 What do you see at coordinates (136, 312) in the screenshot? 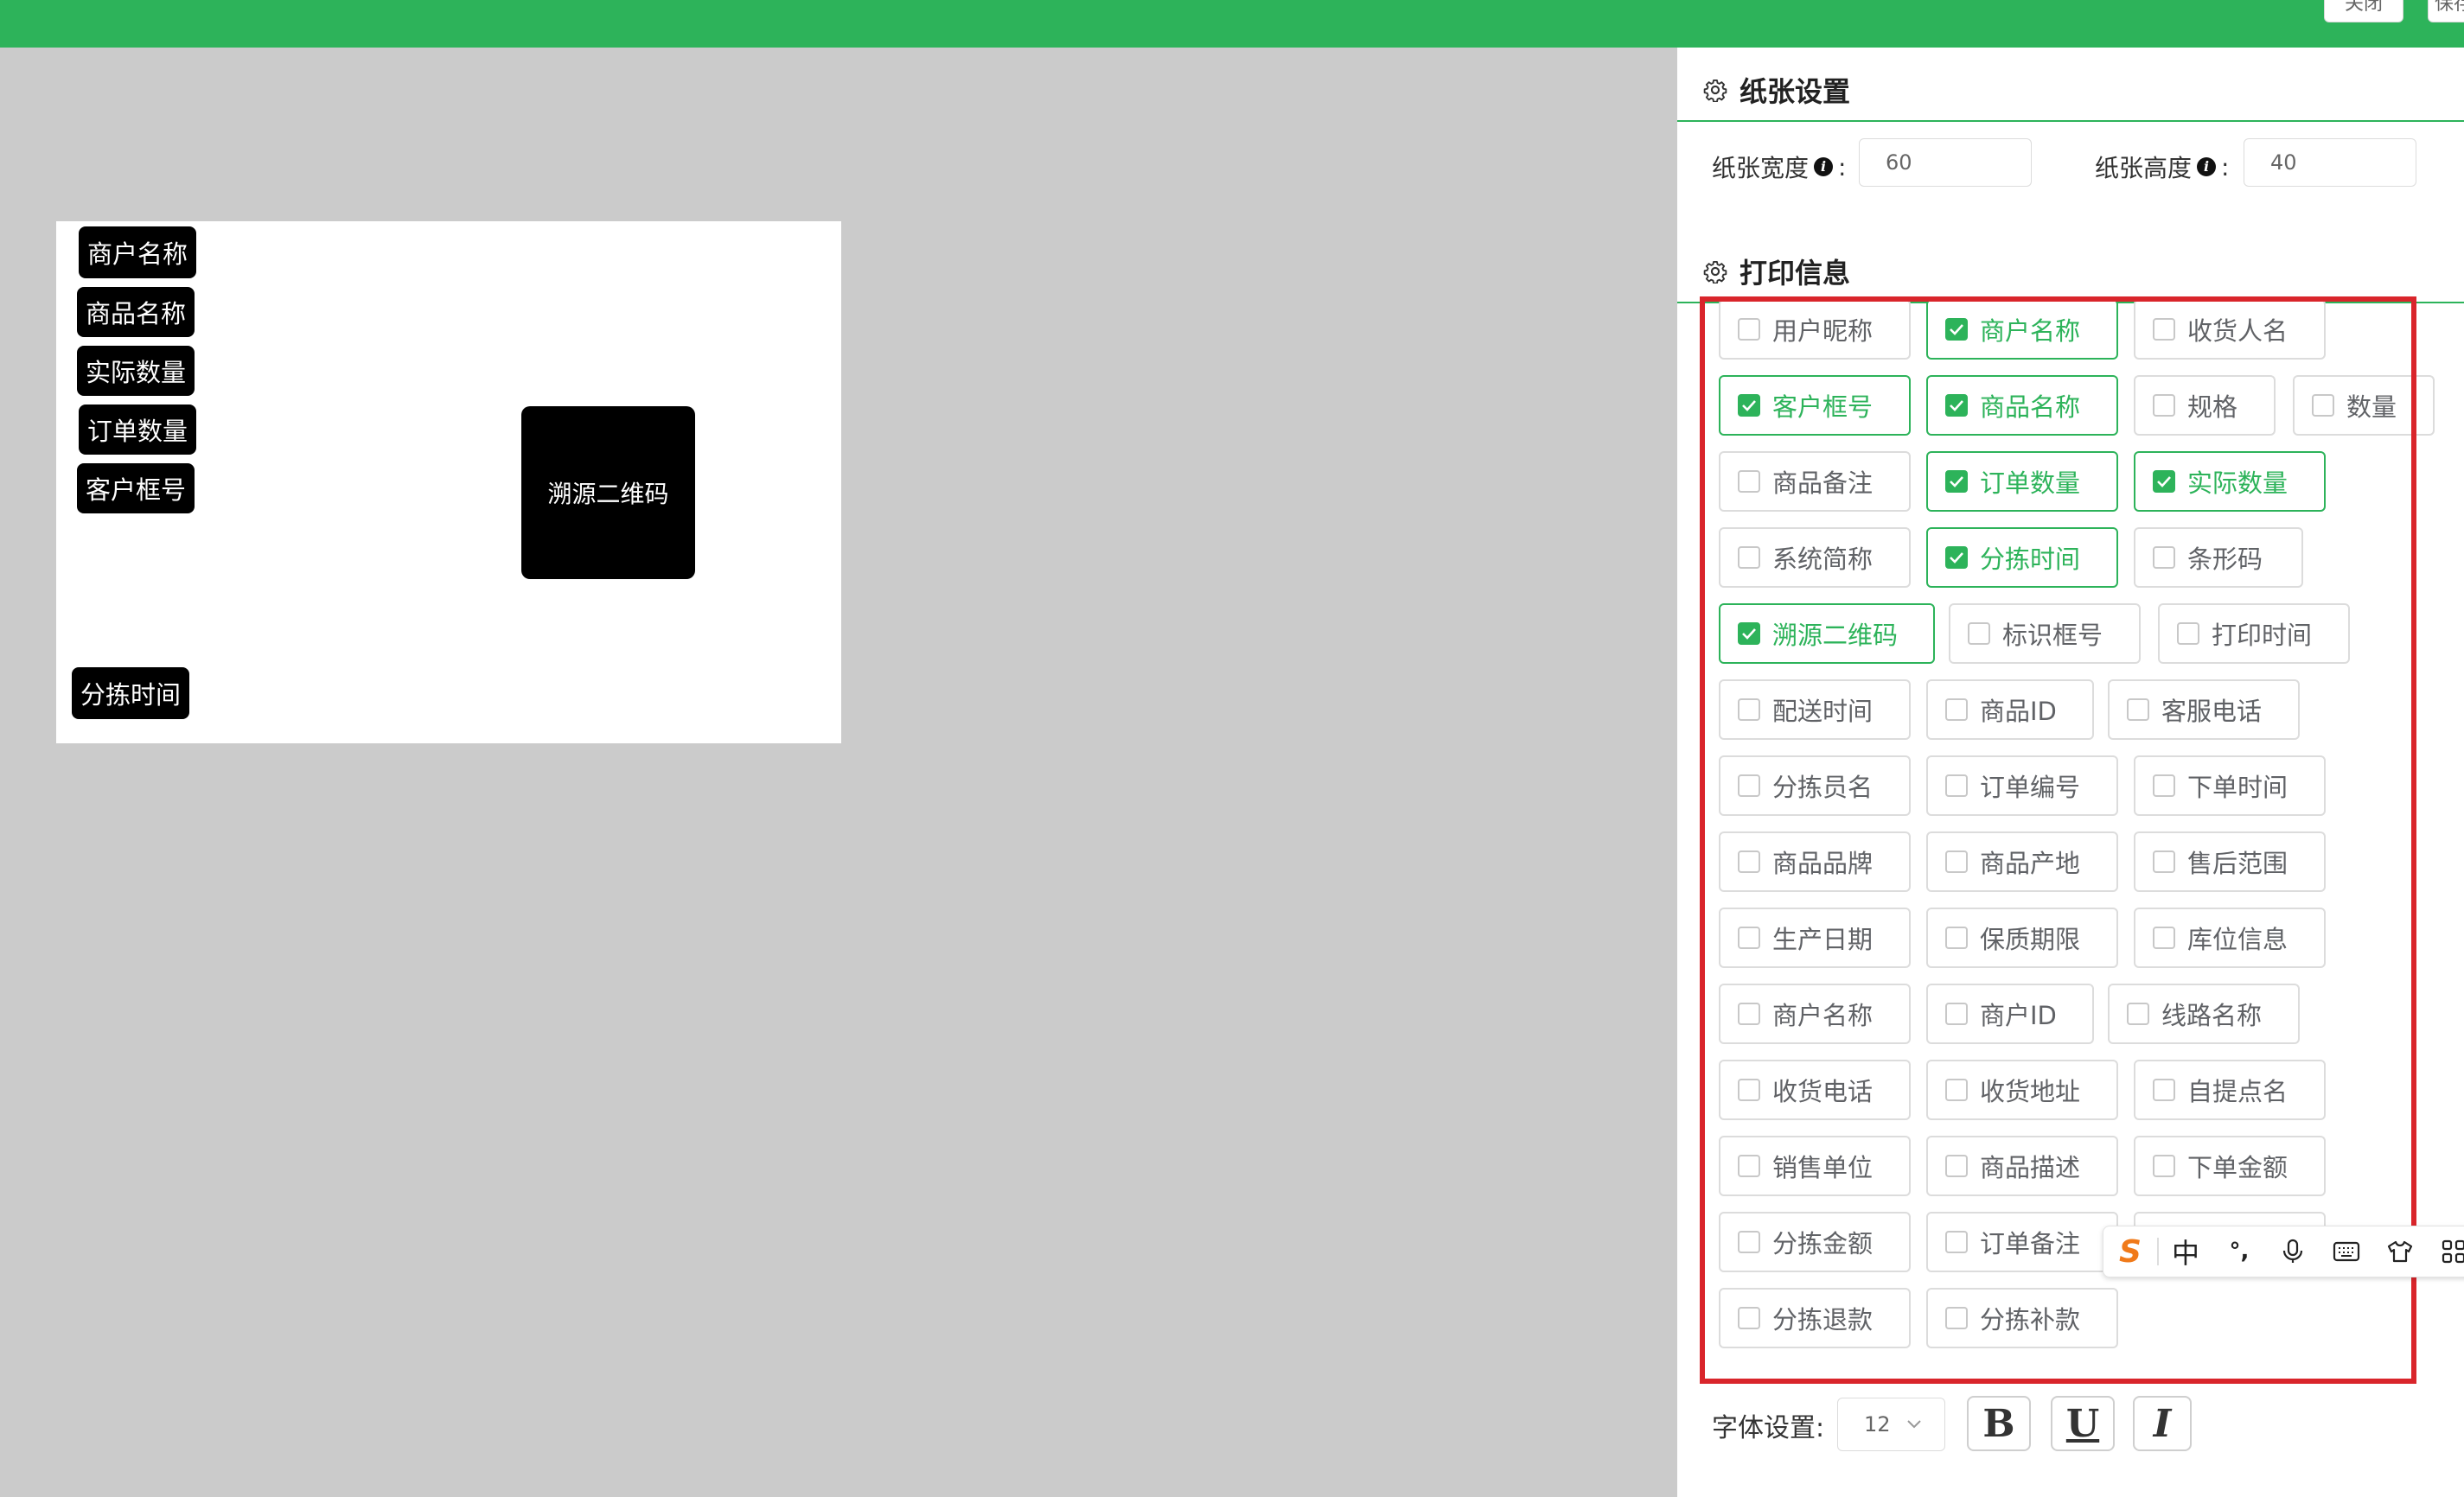
I see `canvas-field-product-name: 商品名称` at bounding box center [136, 312].